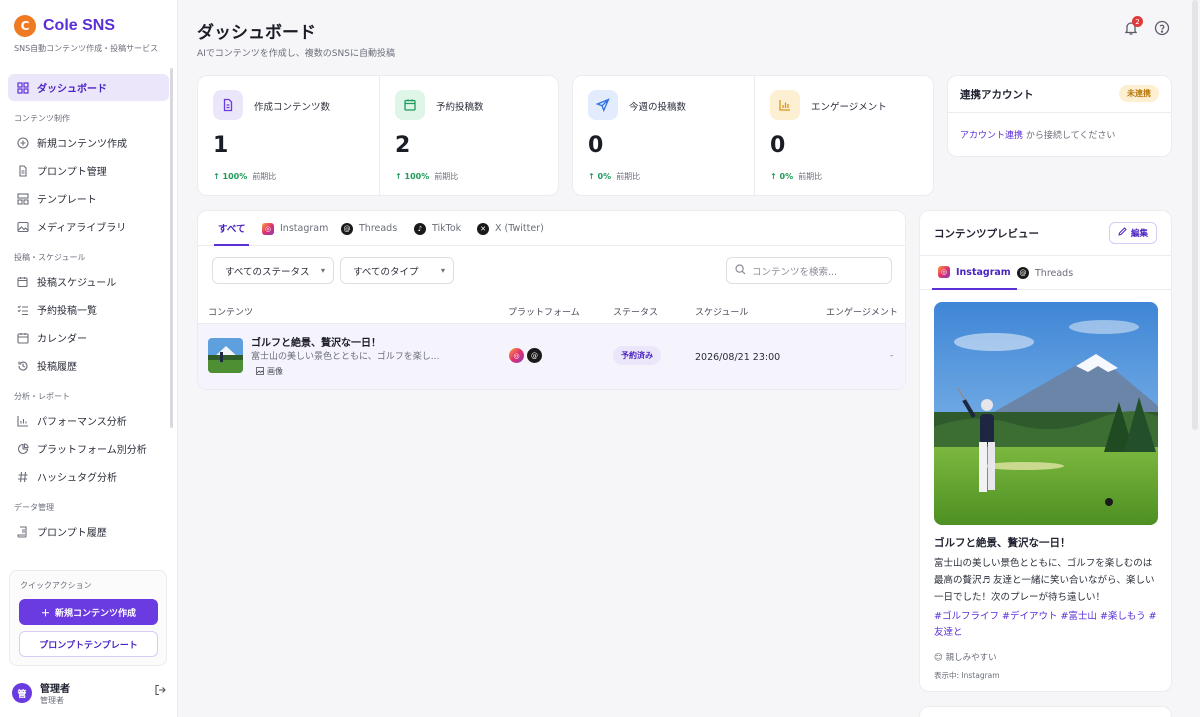 This screenshot has width=1200, height=717. What do you see at coordinates (22, 476) in the screenshot?
I see `hash-icon` at bounding box center [22, 476].